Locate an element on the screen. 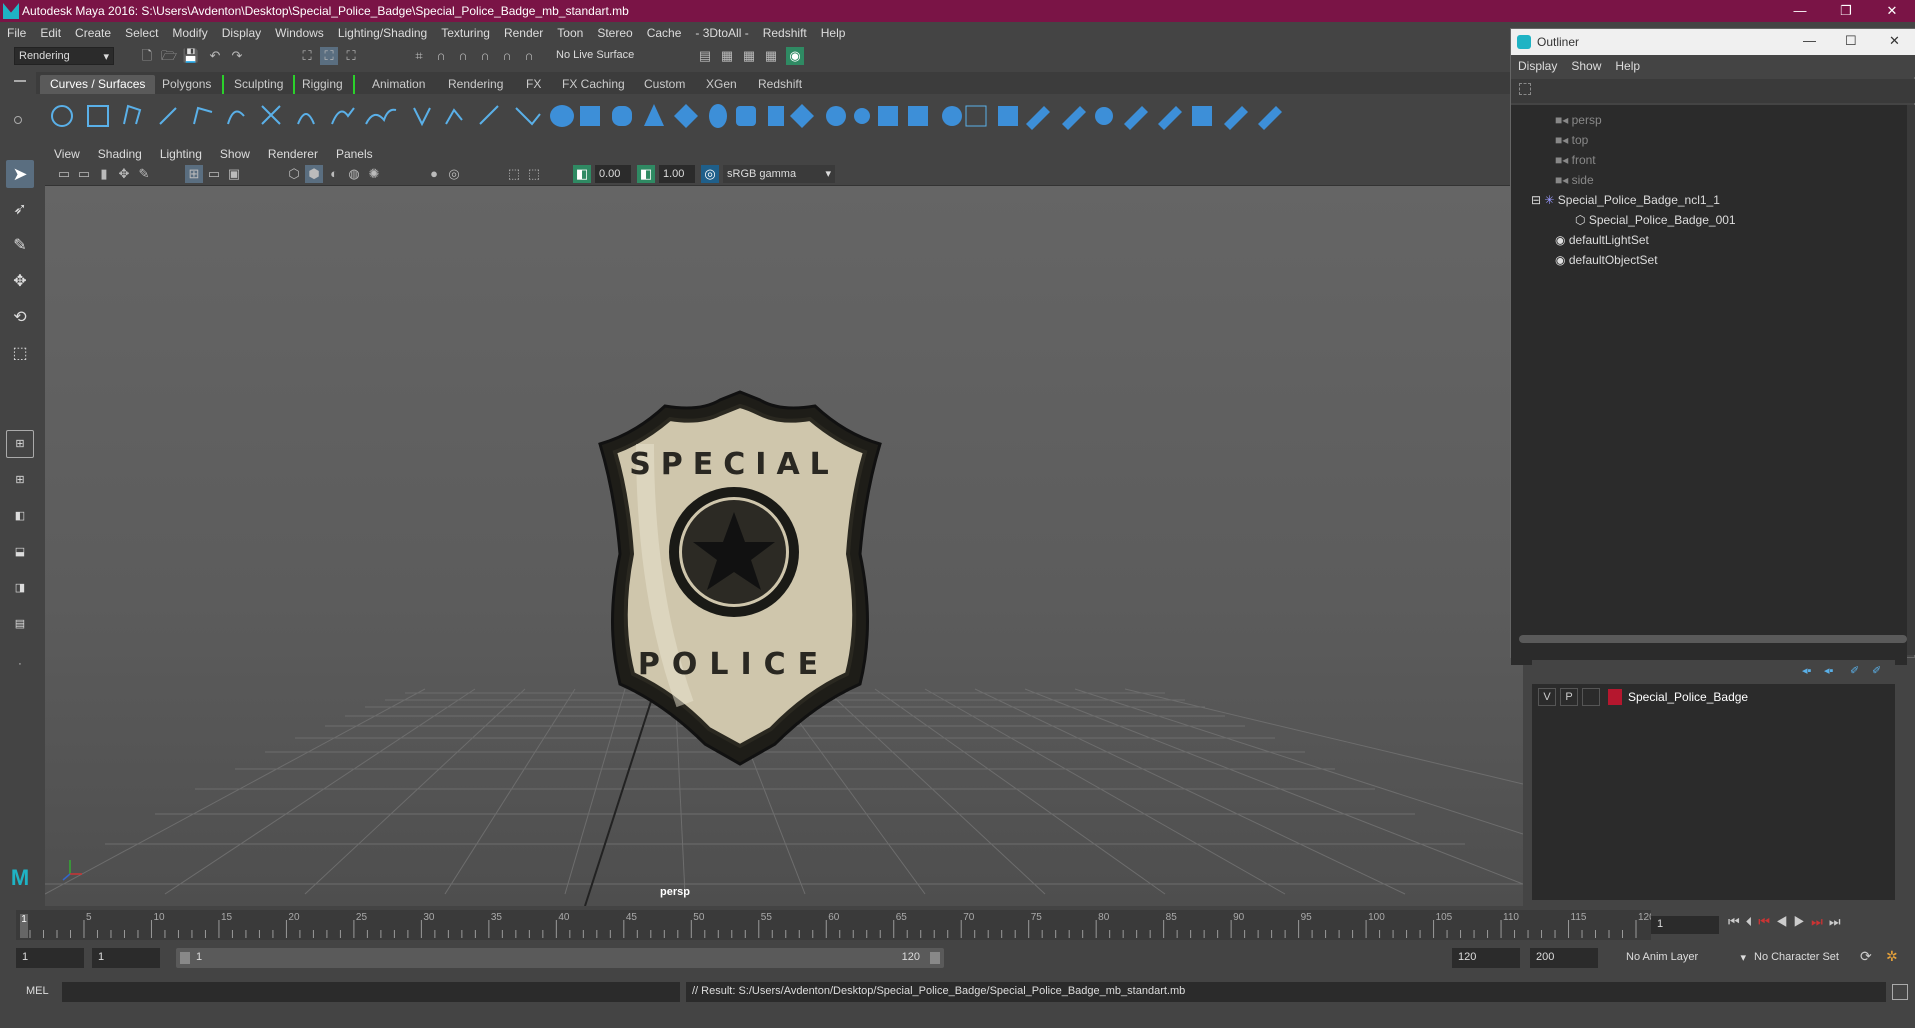  collapse-icon: ⊟ is located at coordinates (1537, 200).